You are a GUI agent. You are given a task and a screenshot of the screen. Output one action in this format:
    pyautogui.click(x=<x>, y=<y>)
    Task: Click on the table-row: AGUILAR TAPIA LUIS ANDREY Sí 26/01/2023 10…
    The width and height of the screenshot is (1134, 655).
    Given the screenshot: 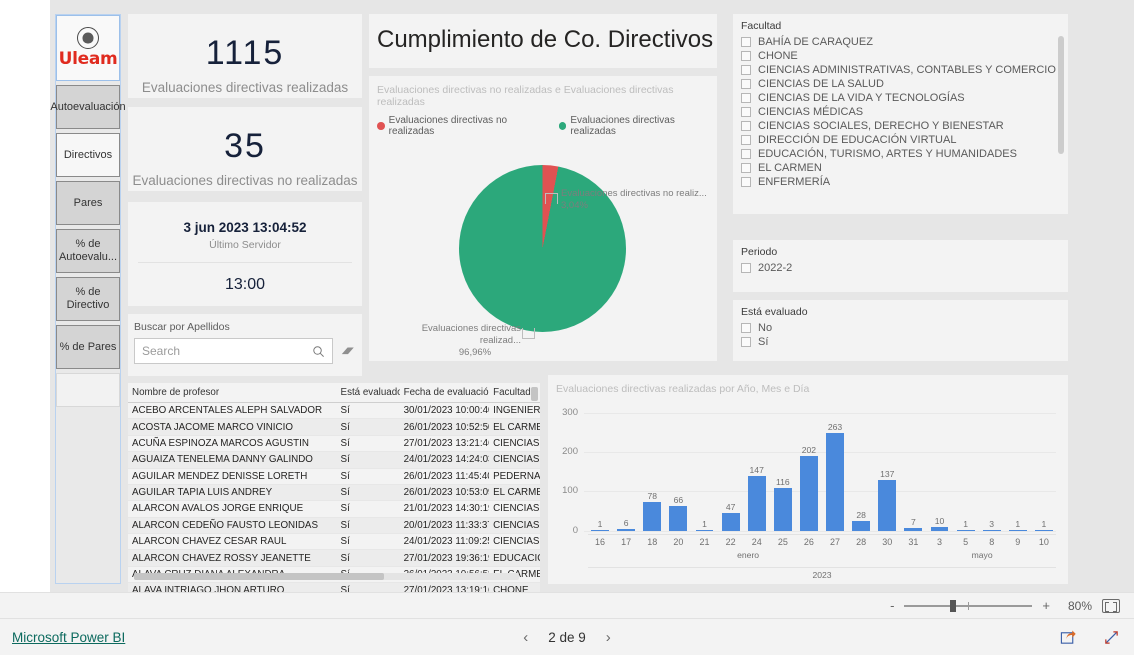 What is the action you would take?
    pyautogui.click(x=334, y=493)
    